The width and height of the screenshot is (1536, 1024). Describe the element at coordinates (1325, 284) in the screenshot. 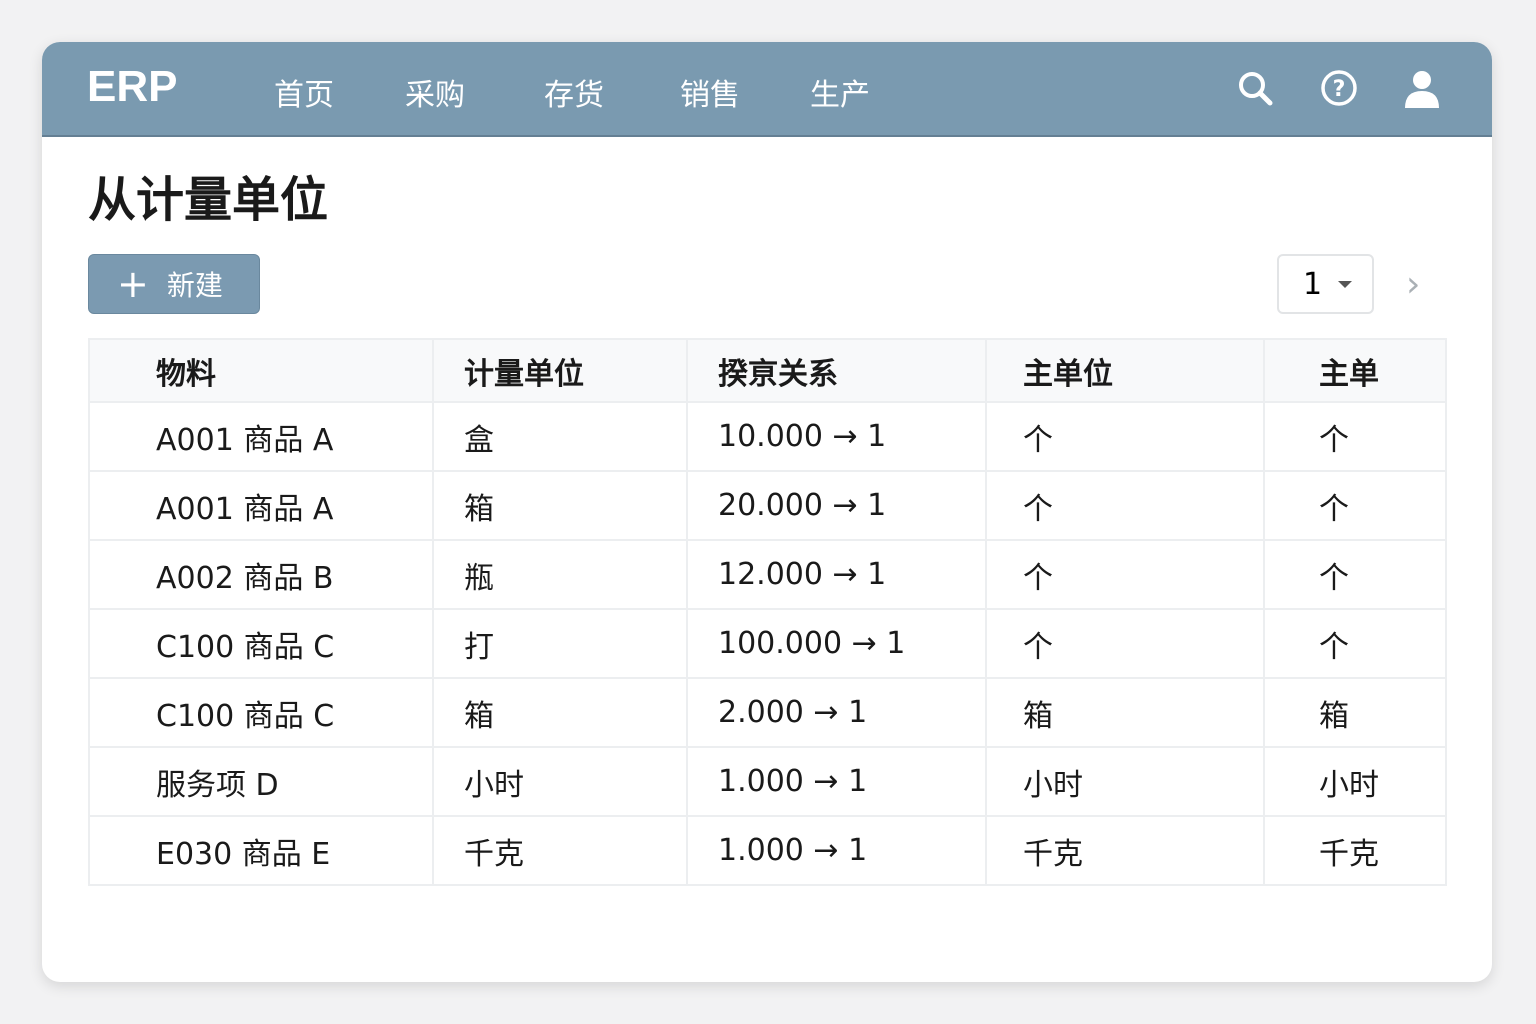

I see `page-select: 1` at that location.